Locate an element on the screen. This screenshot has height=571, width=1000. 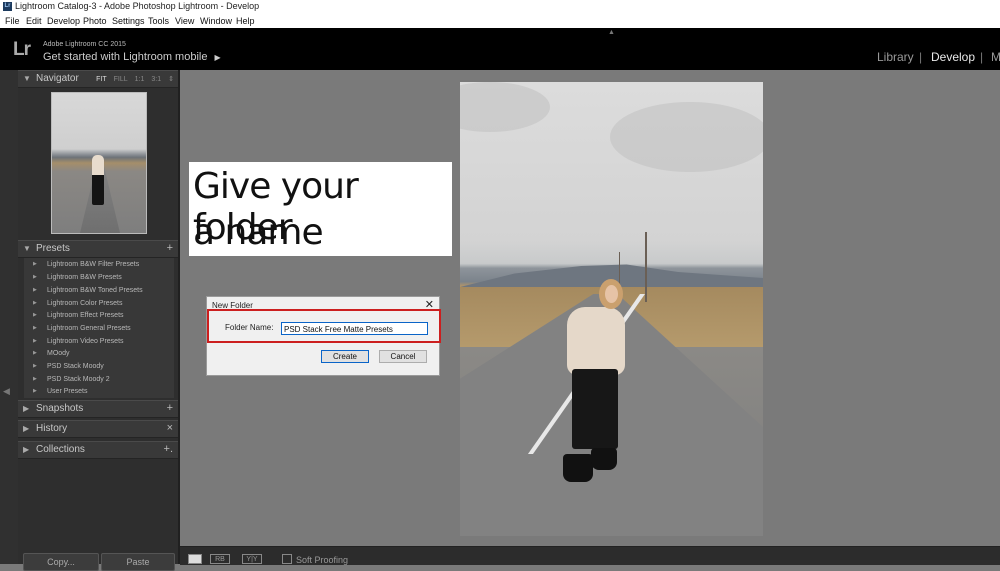
preset-folder-label: Lightroom B&W Presets is located at coordinates (84, 277).